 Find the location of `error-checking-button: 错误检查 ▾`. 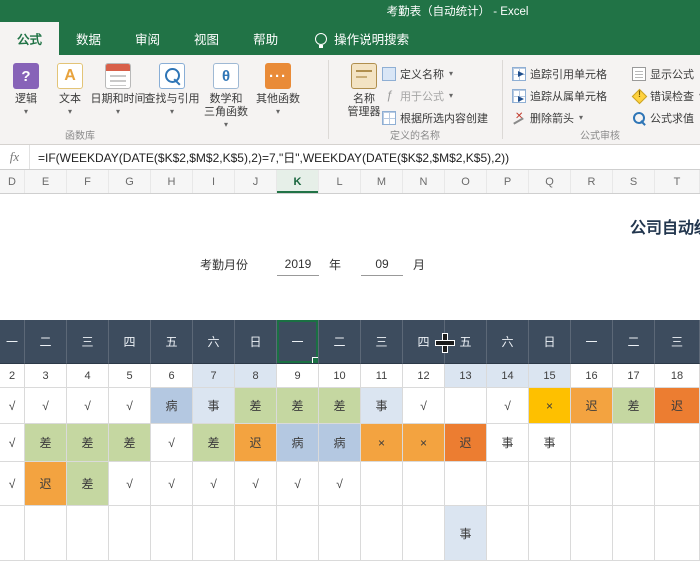

error-checking-button: 错误检查 ▾ is located at coordinates (666, 96).